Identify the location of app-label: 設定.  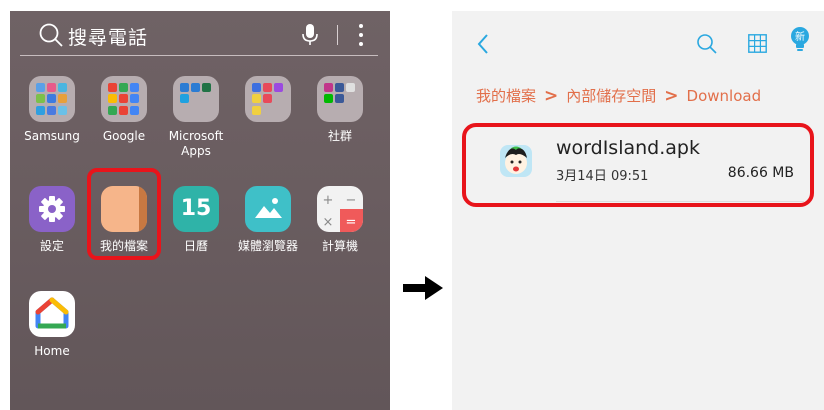
(51, 246).